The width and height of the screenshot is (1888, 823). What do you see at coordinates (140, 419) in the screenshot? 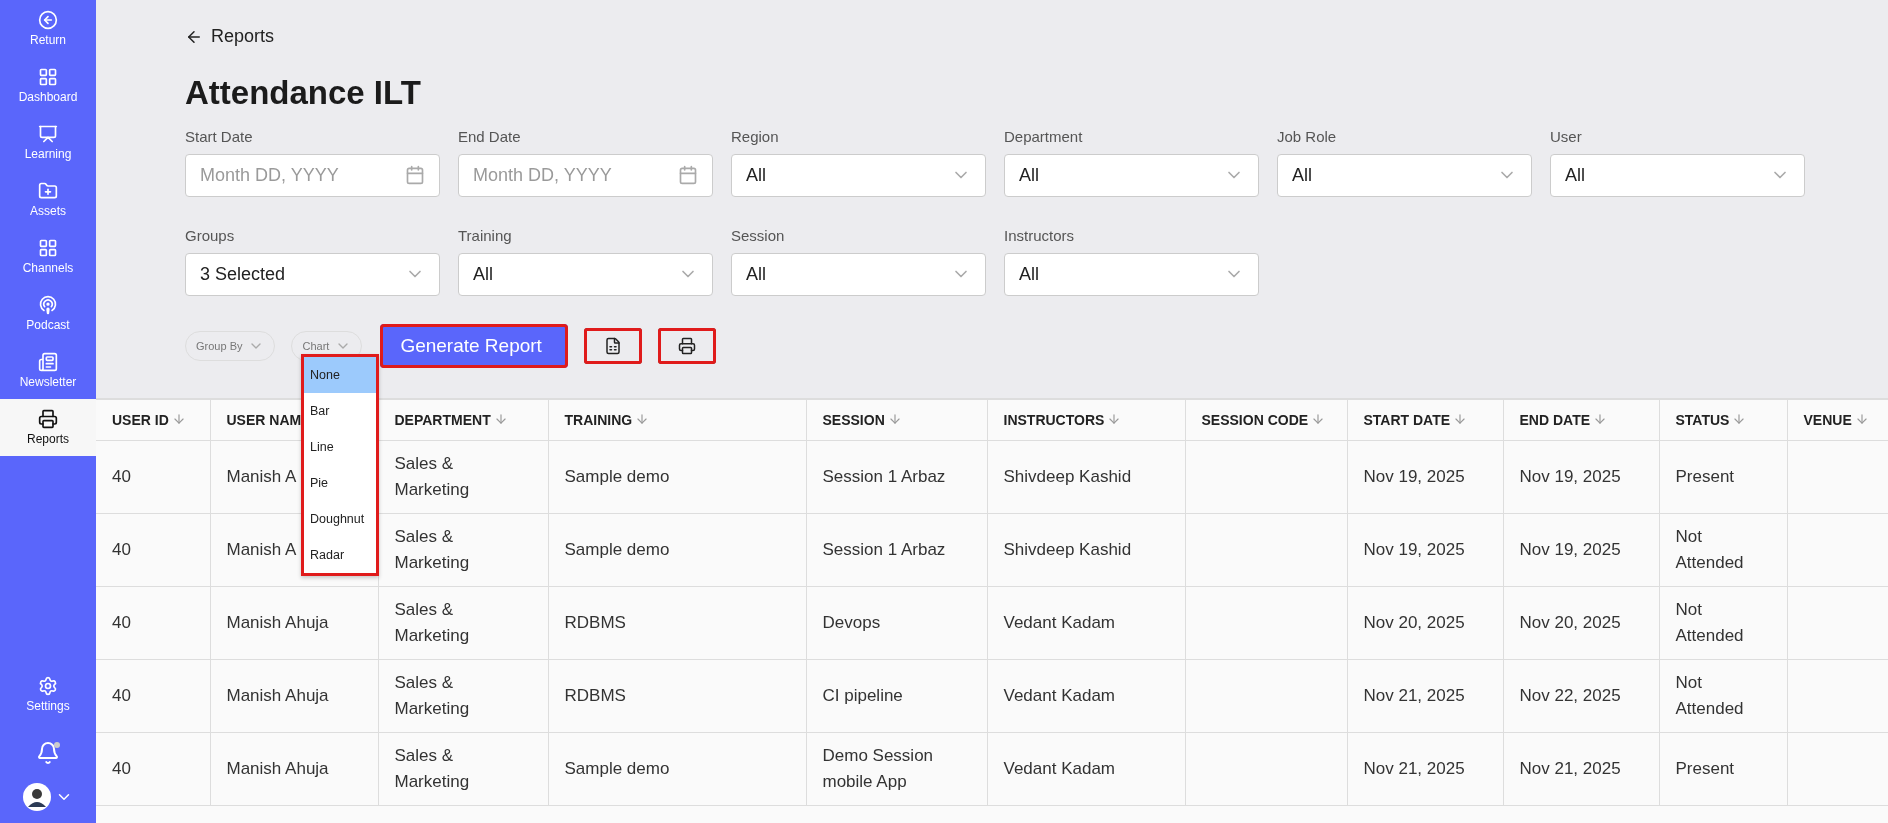
I see `column-header: USER ID` at bounding box center [140, 419].